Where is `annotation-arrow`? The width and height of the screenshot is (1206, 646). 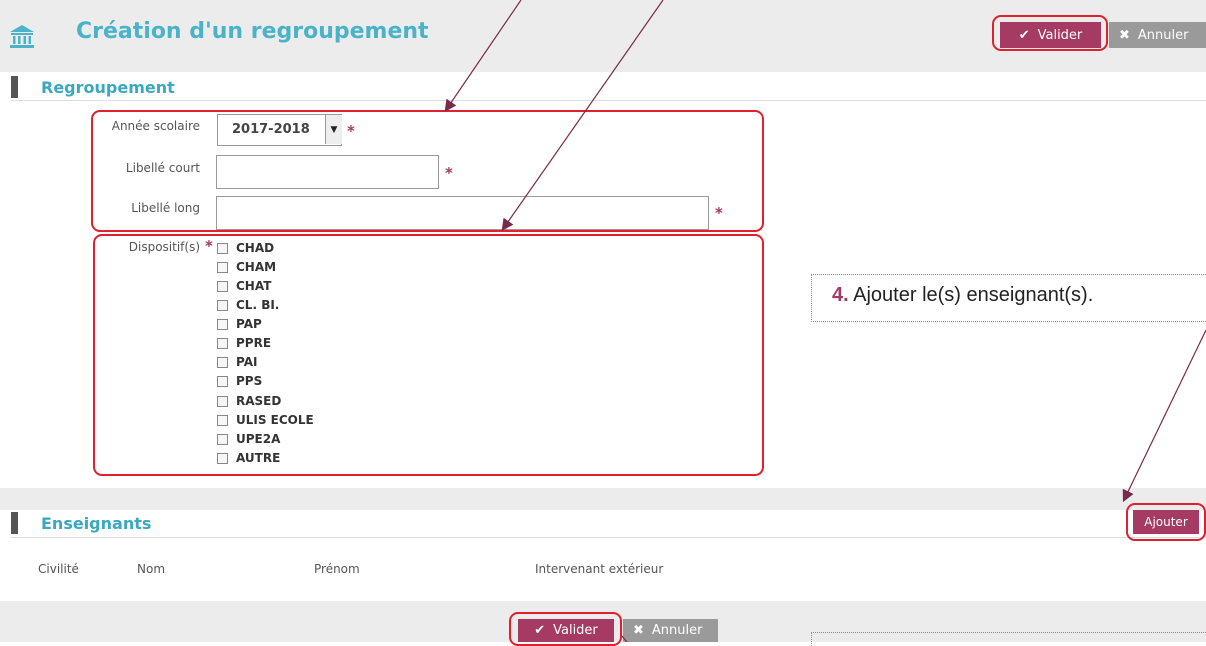
annotation-arrow is located at coordinates (1164, 416).